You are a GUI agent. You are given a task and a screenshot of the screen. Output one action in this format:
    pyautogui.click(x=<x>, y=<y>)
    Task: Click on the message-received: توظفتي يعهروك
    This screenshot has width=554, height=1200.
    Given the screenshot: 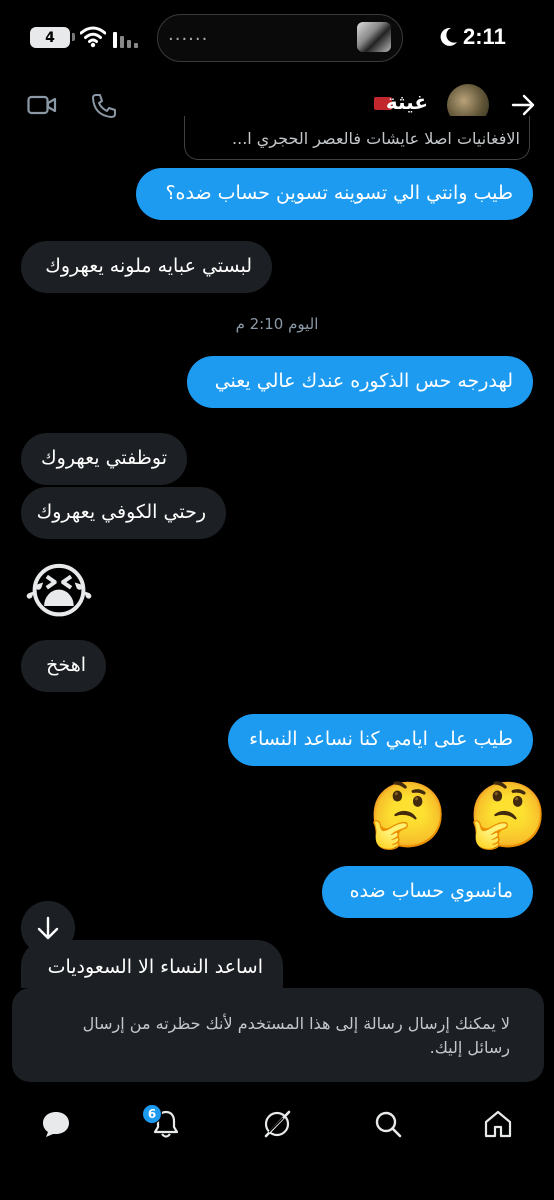 What is the action you would take?
    pyautogui.click(x=104, y=459)
    